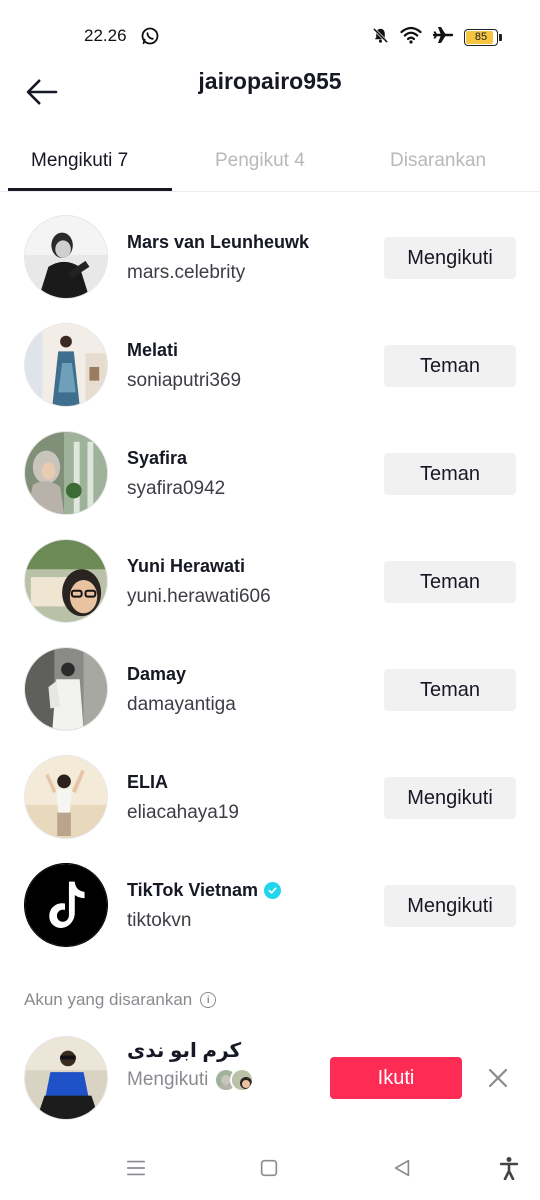 This screenshot has height=1200, width=540. I want to click on square-icon, so click(269, 1168).